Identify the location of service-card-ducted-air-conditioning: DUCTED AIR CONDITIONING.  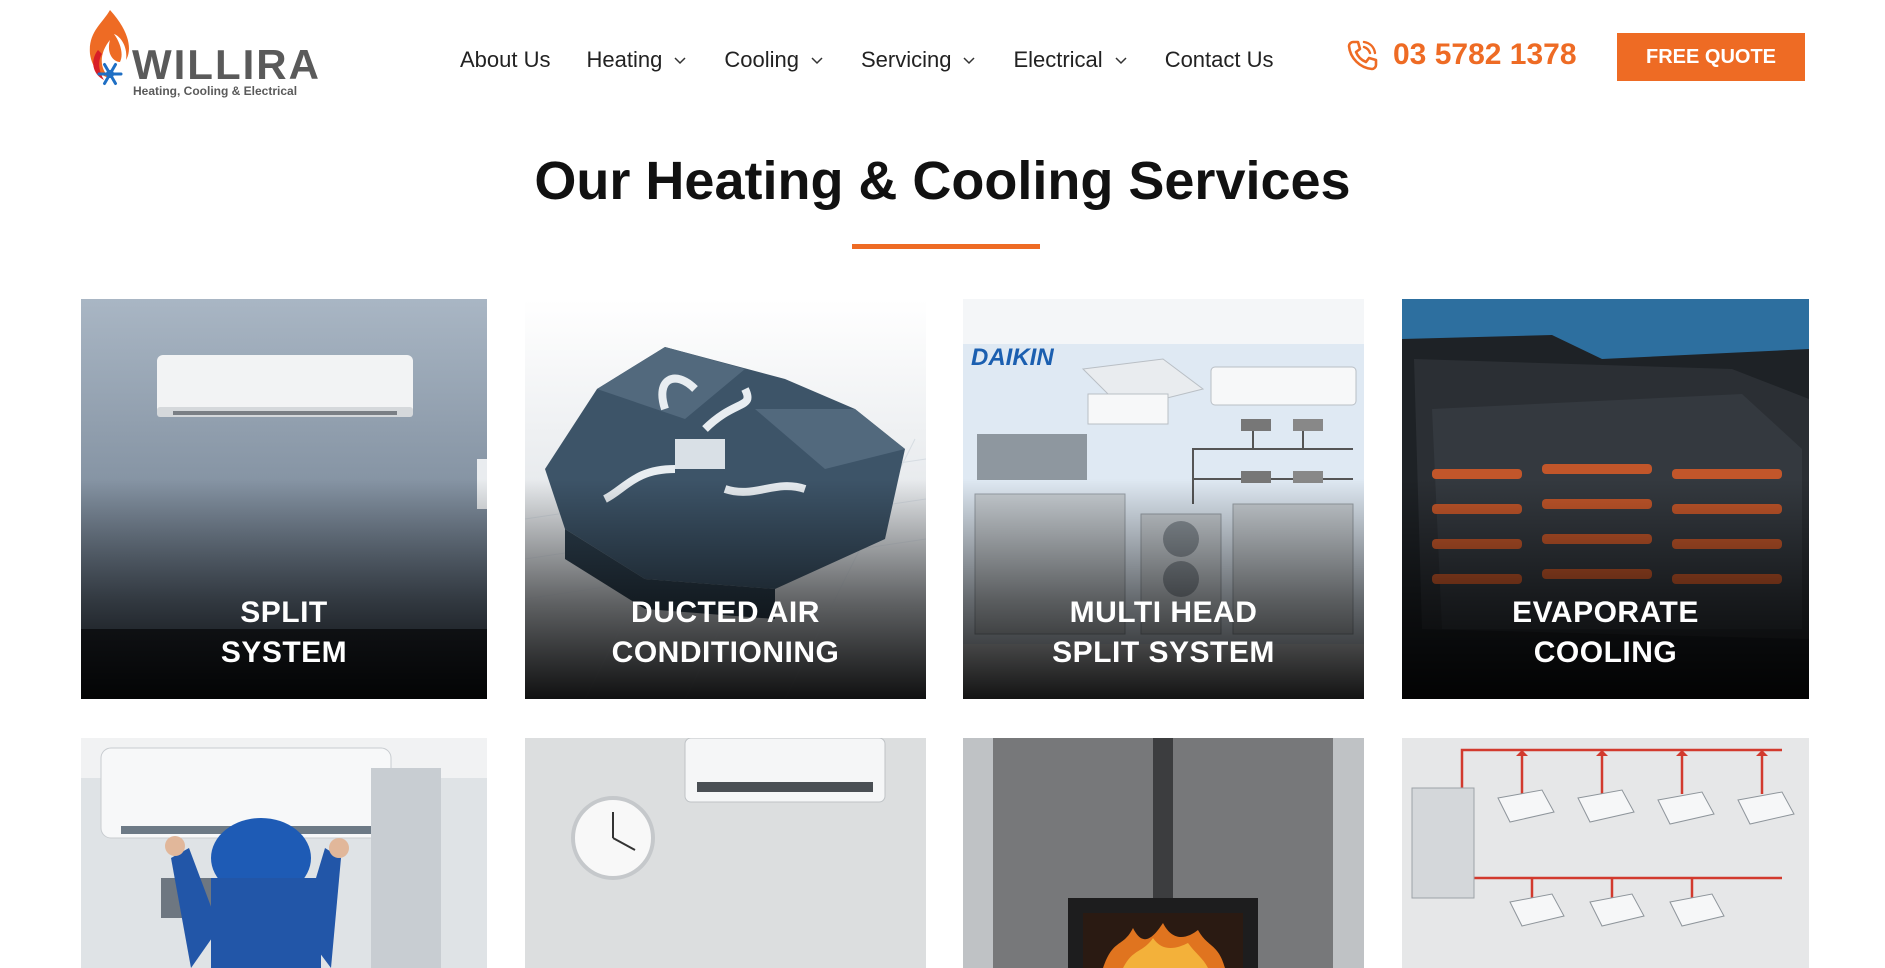
(725, 499).